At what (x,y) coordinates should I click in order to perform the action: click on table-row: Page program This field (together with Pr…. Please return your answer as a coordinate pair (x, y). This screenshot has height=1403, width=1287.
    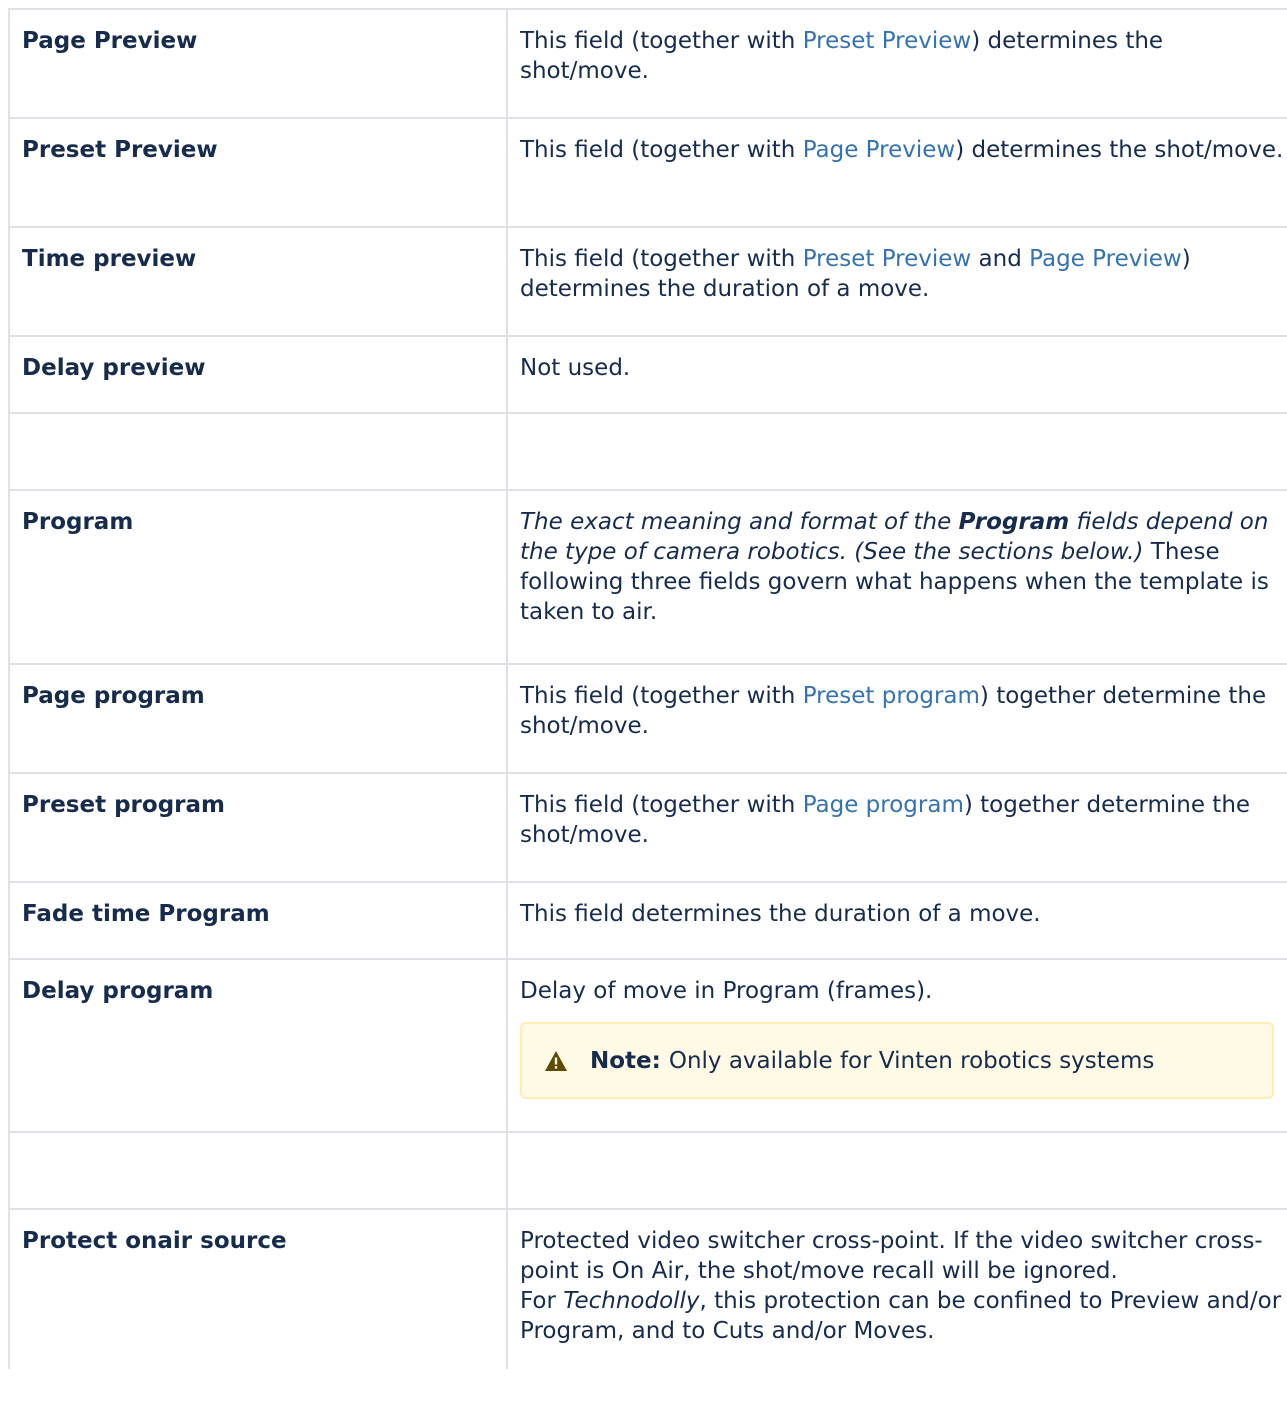
    Looking at the image, I should click on (647, 718).